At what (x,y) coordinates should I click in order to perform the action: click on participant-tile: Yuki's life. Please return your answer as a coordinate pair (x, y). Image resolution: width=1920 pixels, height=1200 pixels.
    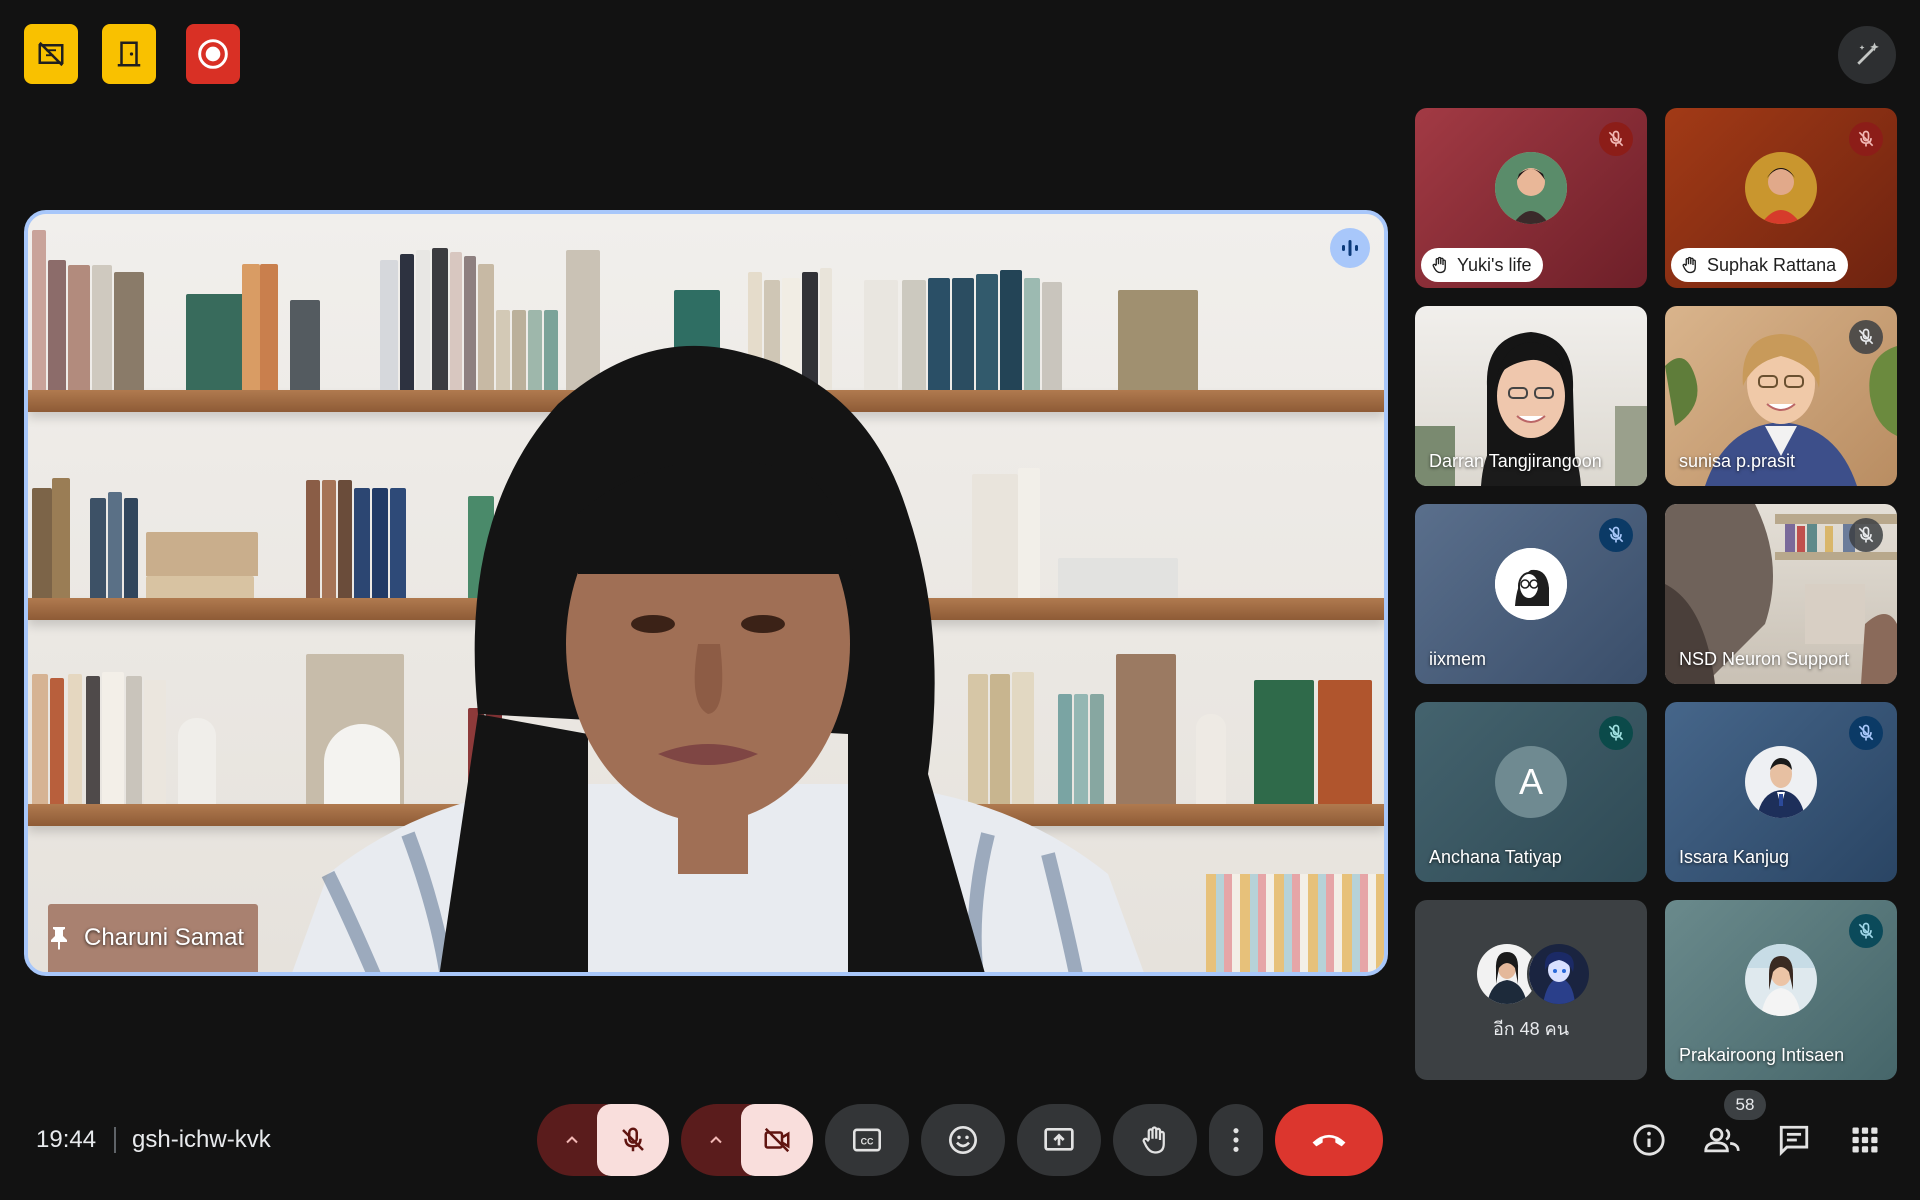
    Looking at the image, I should click on (1531, 198).